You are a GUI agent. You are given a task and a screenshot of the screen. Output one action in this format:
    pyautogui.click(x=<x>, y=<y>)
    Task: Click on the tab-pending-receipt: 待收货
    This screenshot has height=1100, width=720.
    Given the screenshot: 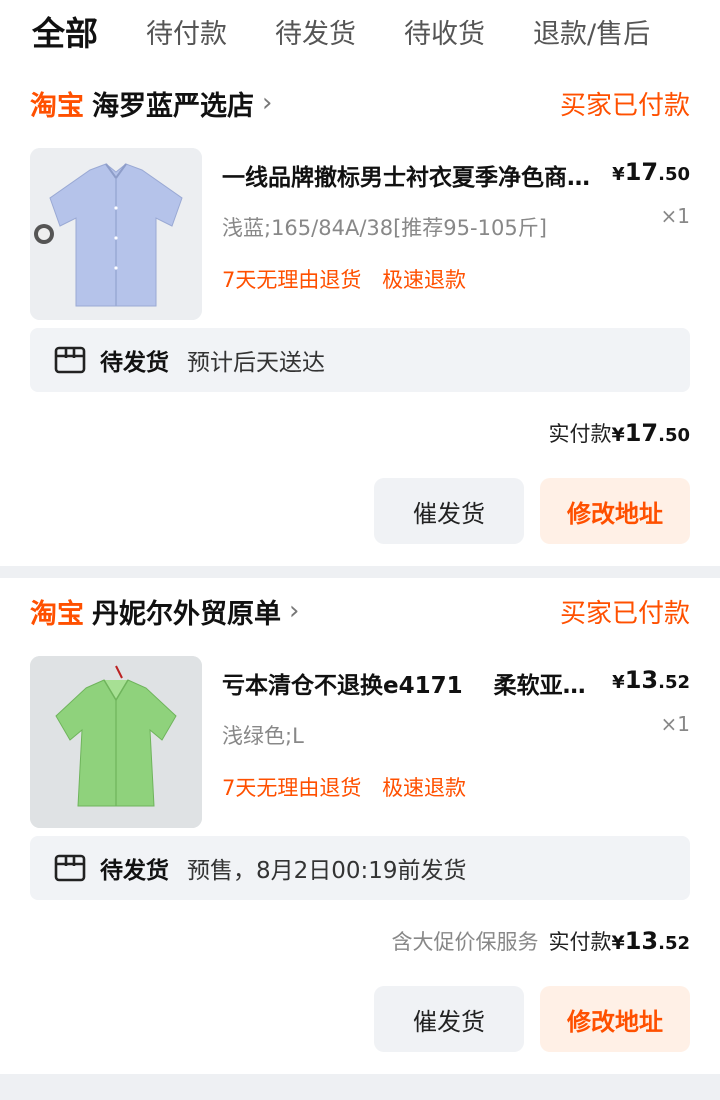 What is the action you would take?
    pyautogui.click(x=444, y=31)
    